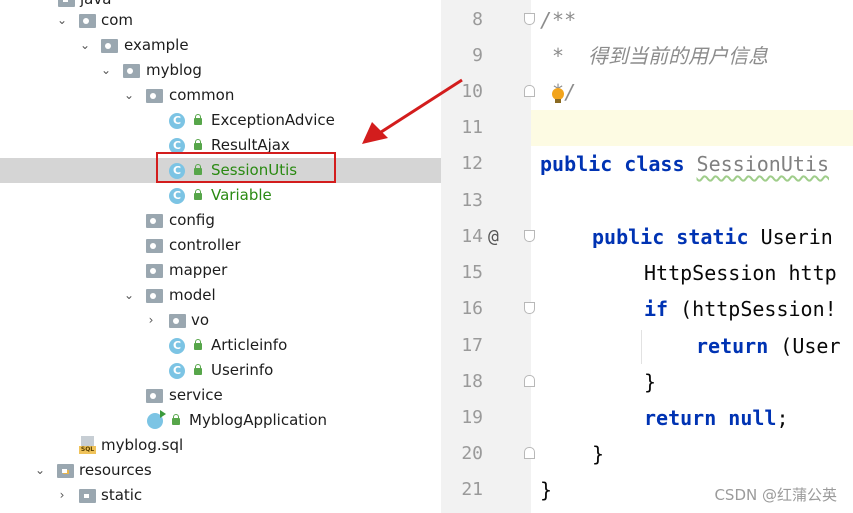  What do you see at coordinates (220, 470) in the screenshot?
I see `tree-row-resources: ⌄ resources` at bounding box center [220, 470].